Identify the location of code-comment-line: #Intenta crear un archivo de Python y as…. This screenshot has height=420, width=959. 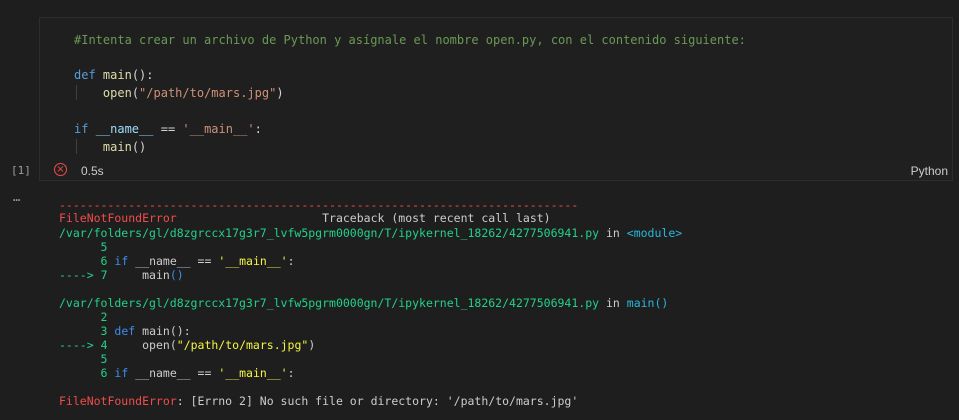
(410, 40).